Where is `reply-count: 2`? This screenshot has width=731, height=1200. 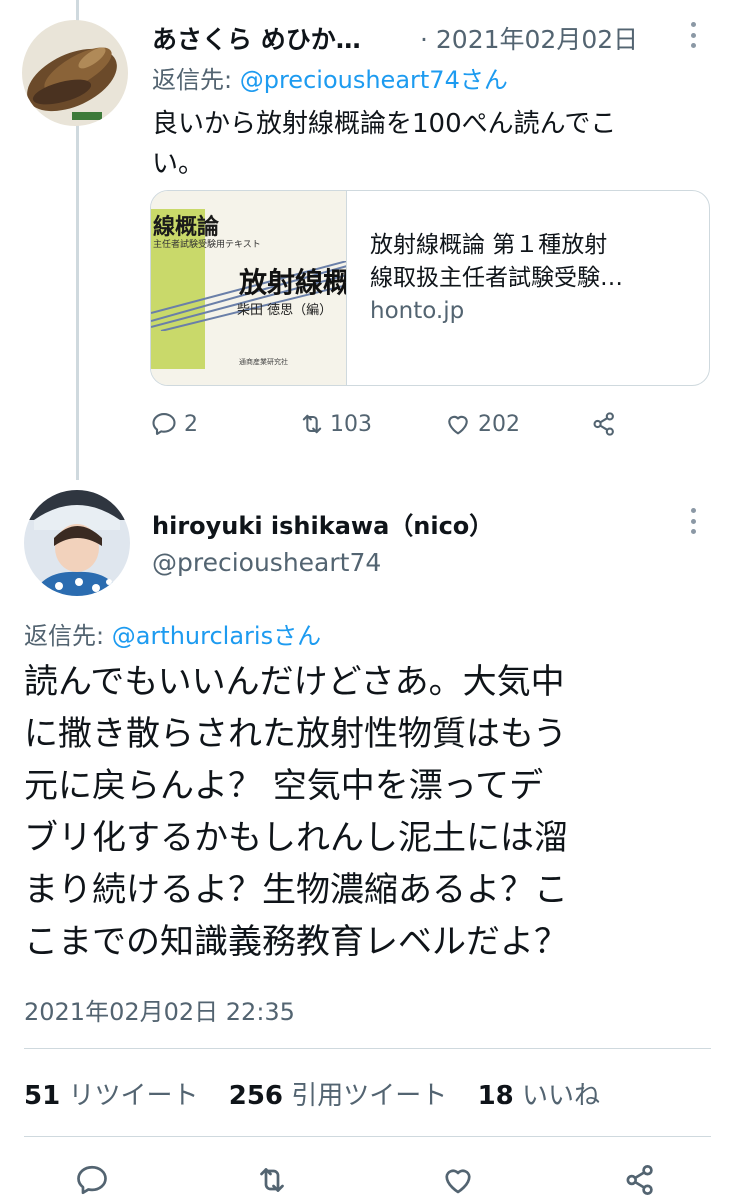
reply-count: 2 is located at coordinates (191, 424).